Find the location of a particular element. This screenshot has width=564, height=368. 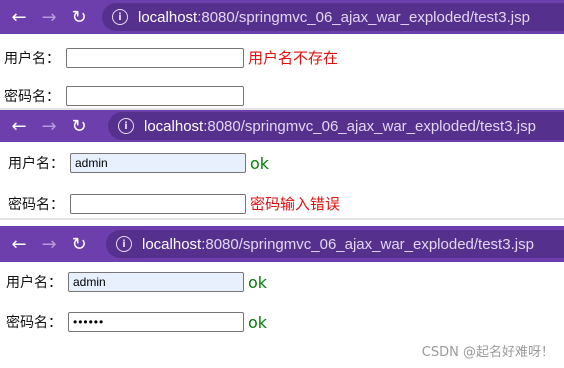

password-message: ok is located at coordinates (258, 322).